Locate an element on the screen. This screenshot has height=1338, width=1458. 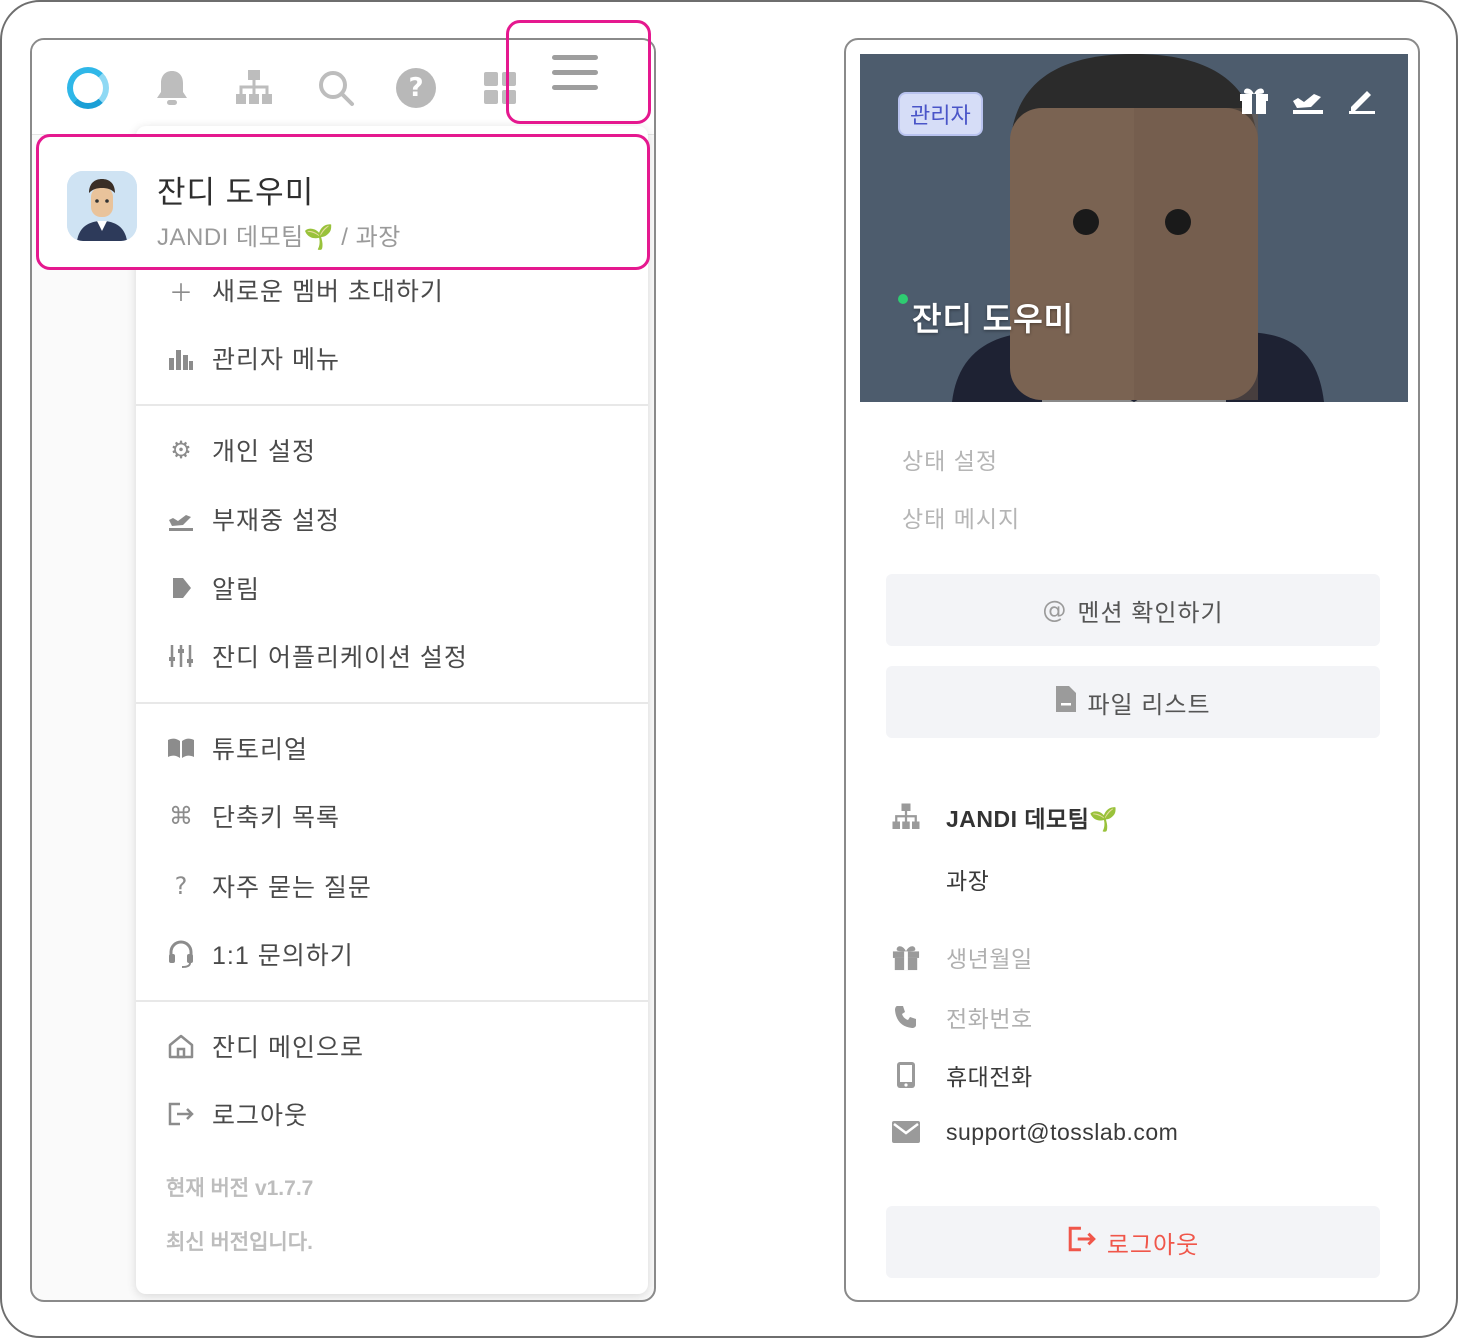
bell-icon is located at coordinates (172, 88).